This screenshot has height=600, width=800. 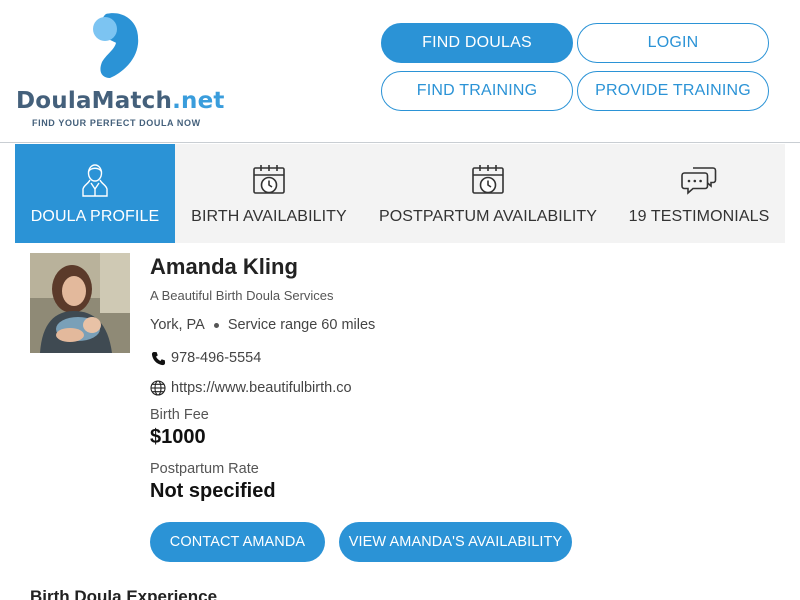 What do you see at coordinates (116, 123) in the screenshot?
I see `logo-tagline: FIND YOUR PERFECT DOULA NOW` at bounding box center [116, 123].